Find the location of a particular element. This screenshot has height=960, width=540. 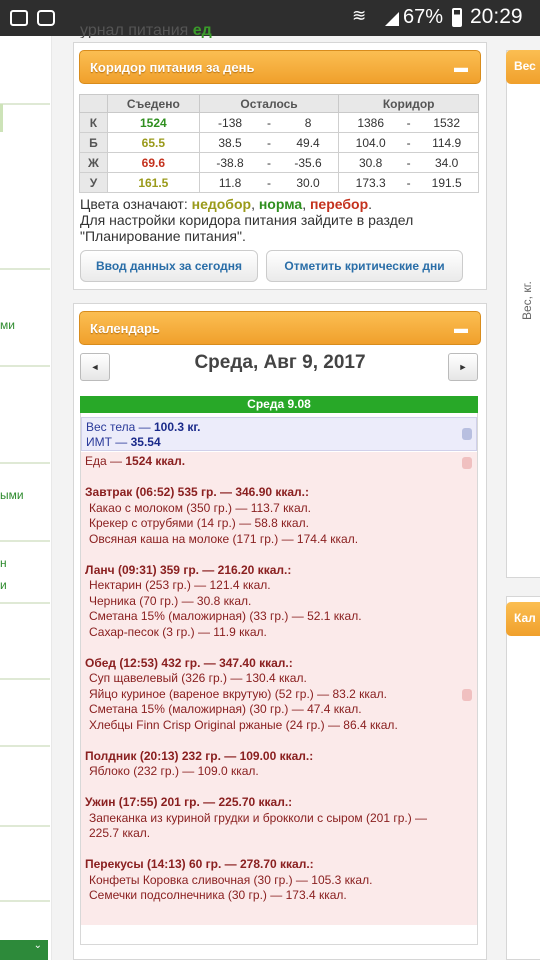

corridor-panel-title: Коридор питания за день is located at coordinates (172, 67).